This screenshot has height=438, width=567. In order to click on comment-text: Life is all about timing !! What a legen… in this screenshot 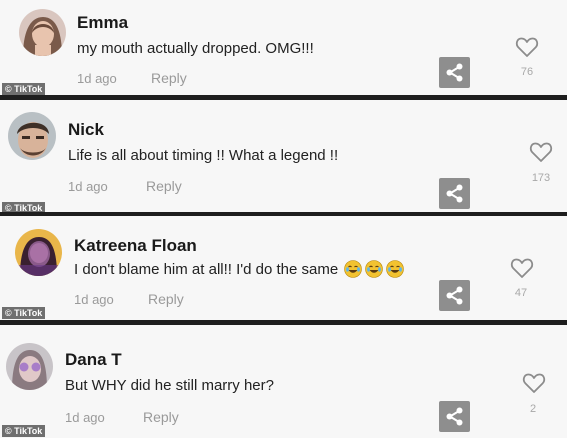, I will do `click(203, 155)`.